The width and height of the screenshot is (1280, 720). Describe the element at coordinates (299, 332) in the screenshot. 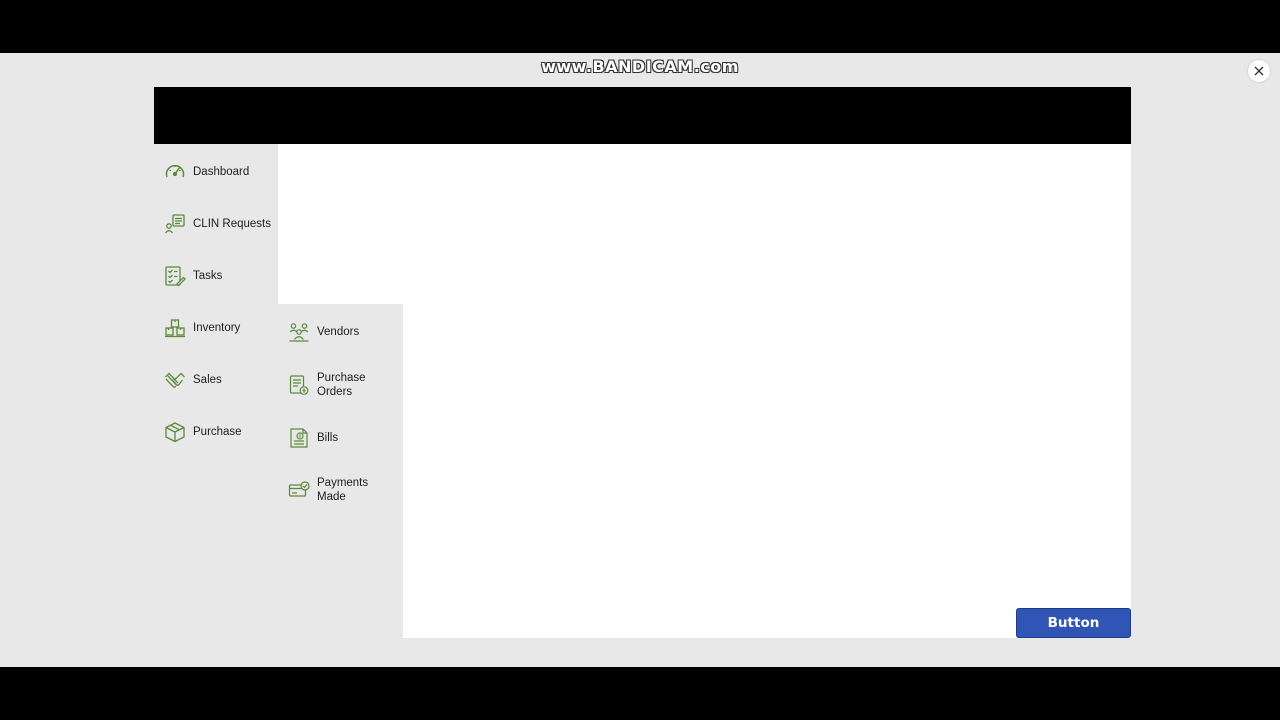

I see `vendors-icon` at that location.